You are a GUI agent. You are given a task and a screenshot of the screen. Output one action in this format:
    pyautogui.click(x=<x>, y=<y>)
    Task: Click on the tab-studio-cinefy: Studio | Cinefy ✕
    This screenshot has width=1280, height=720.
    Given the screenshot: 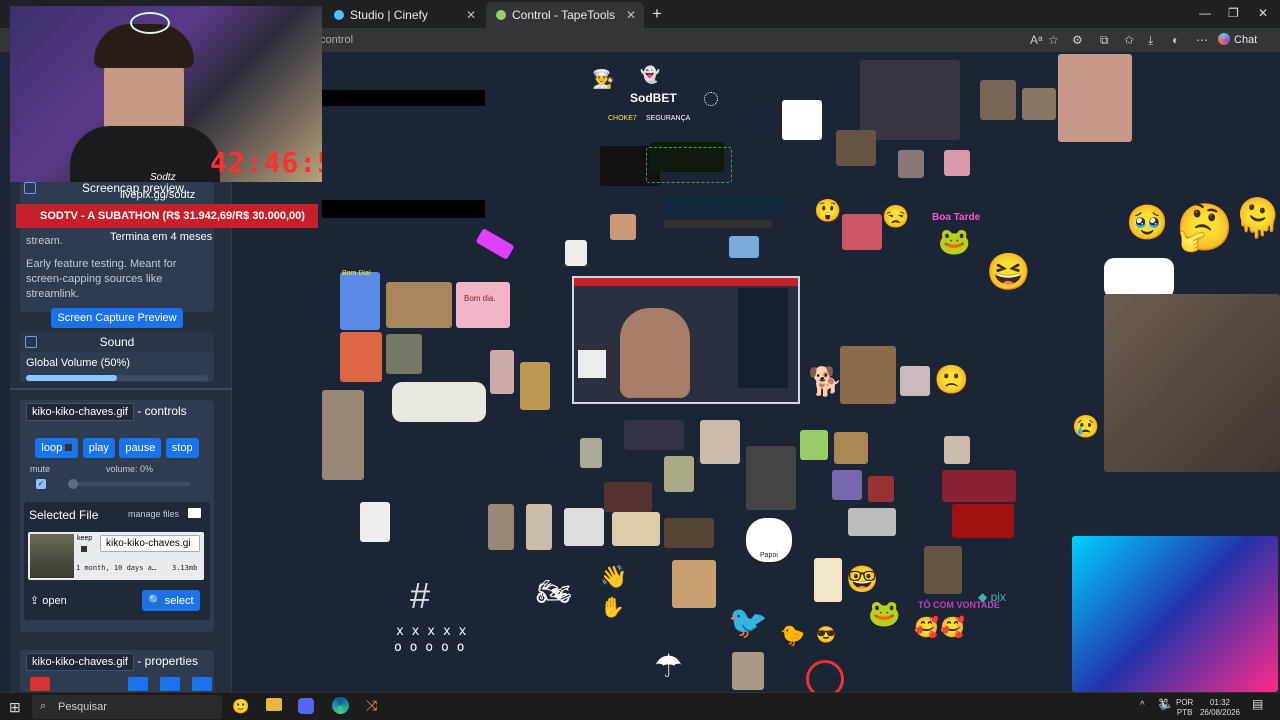 What is the action you would take?
    pyautogui.click(x=404, y=15)
    